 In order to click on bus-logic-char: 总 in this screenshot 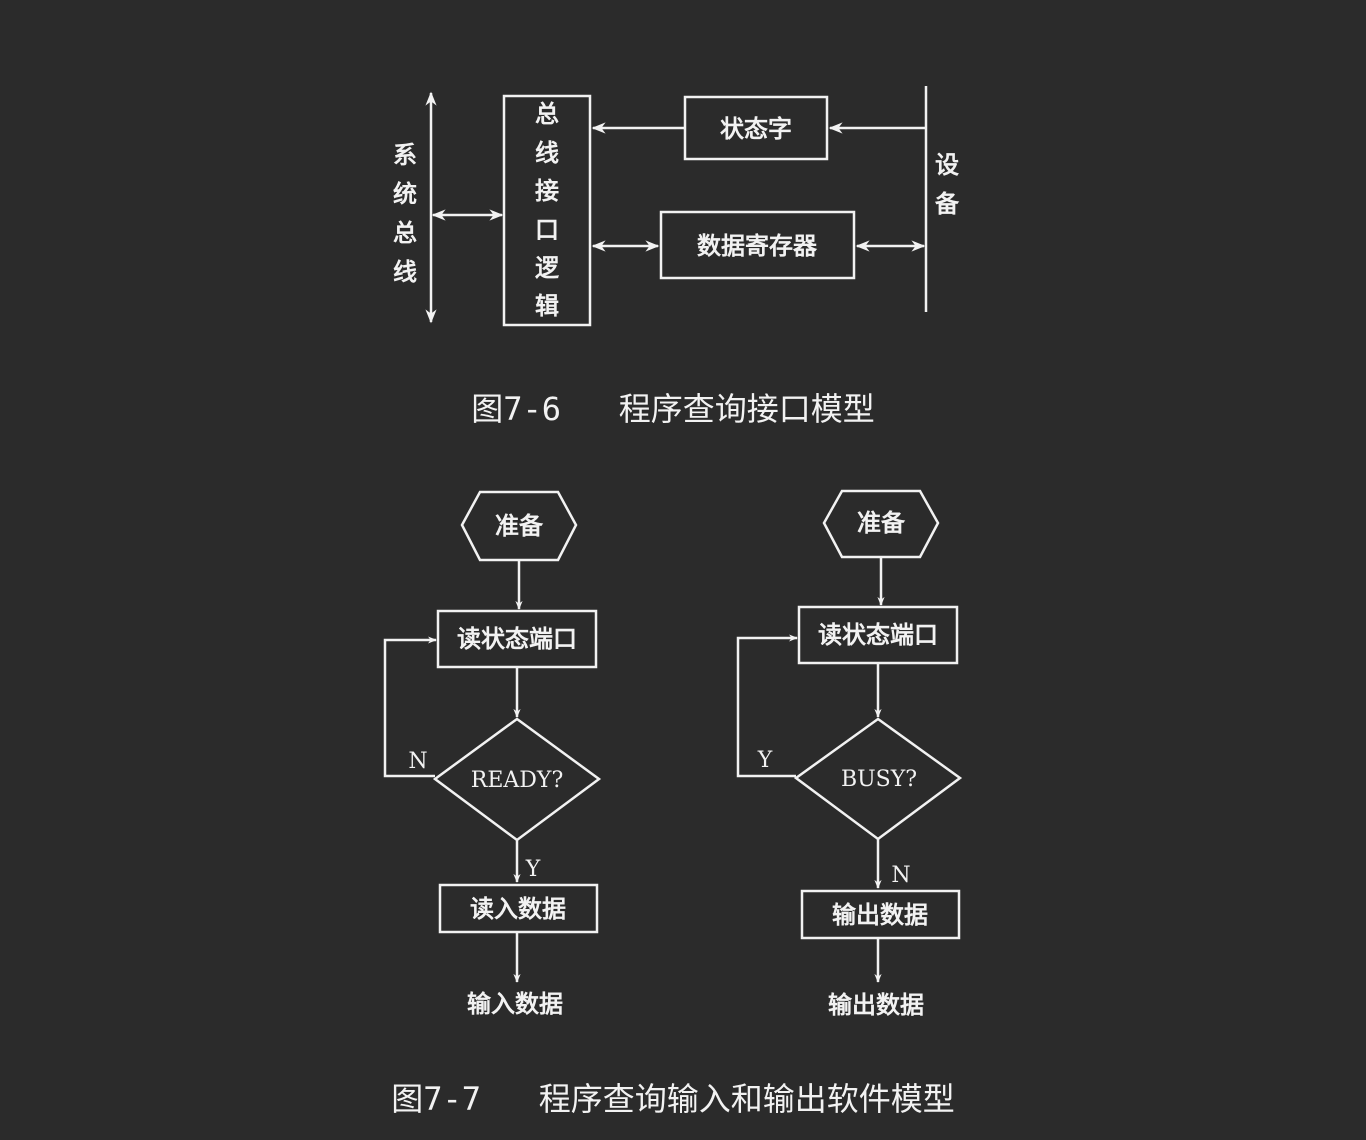, I will do `click(547, 114)`.